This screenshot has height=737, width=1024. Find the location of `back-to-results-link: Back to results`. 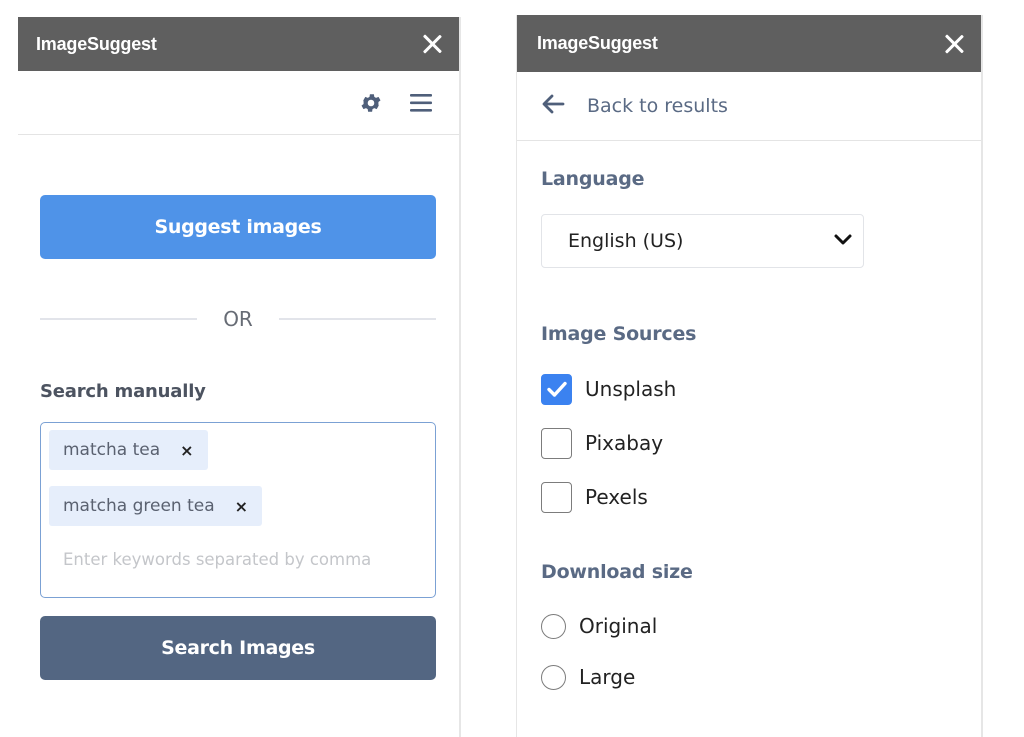

back-to-results-link: Back to results is located at coordinates (749, 106).